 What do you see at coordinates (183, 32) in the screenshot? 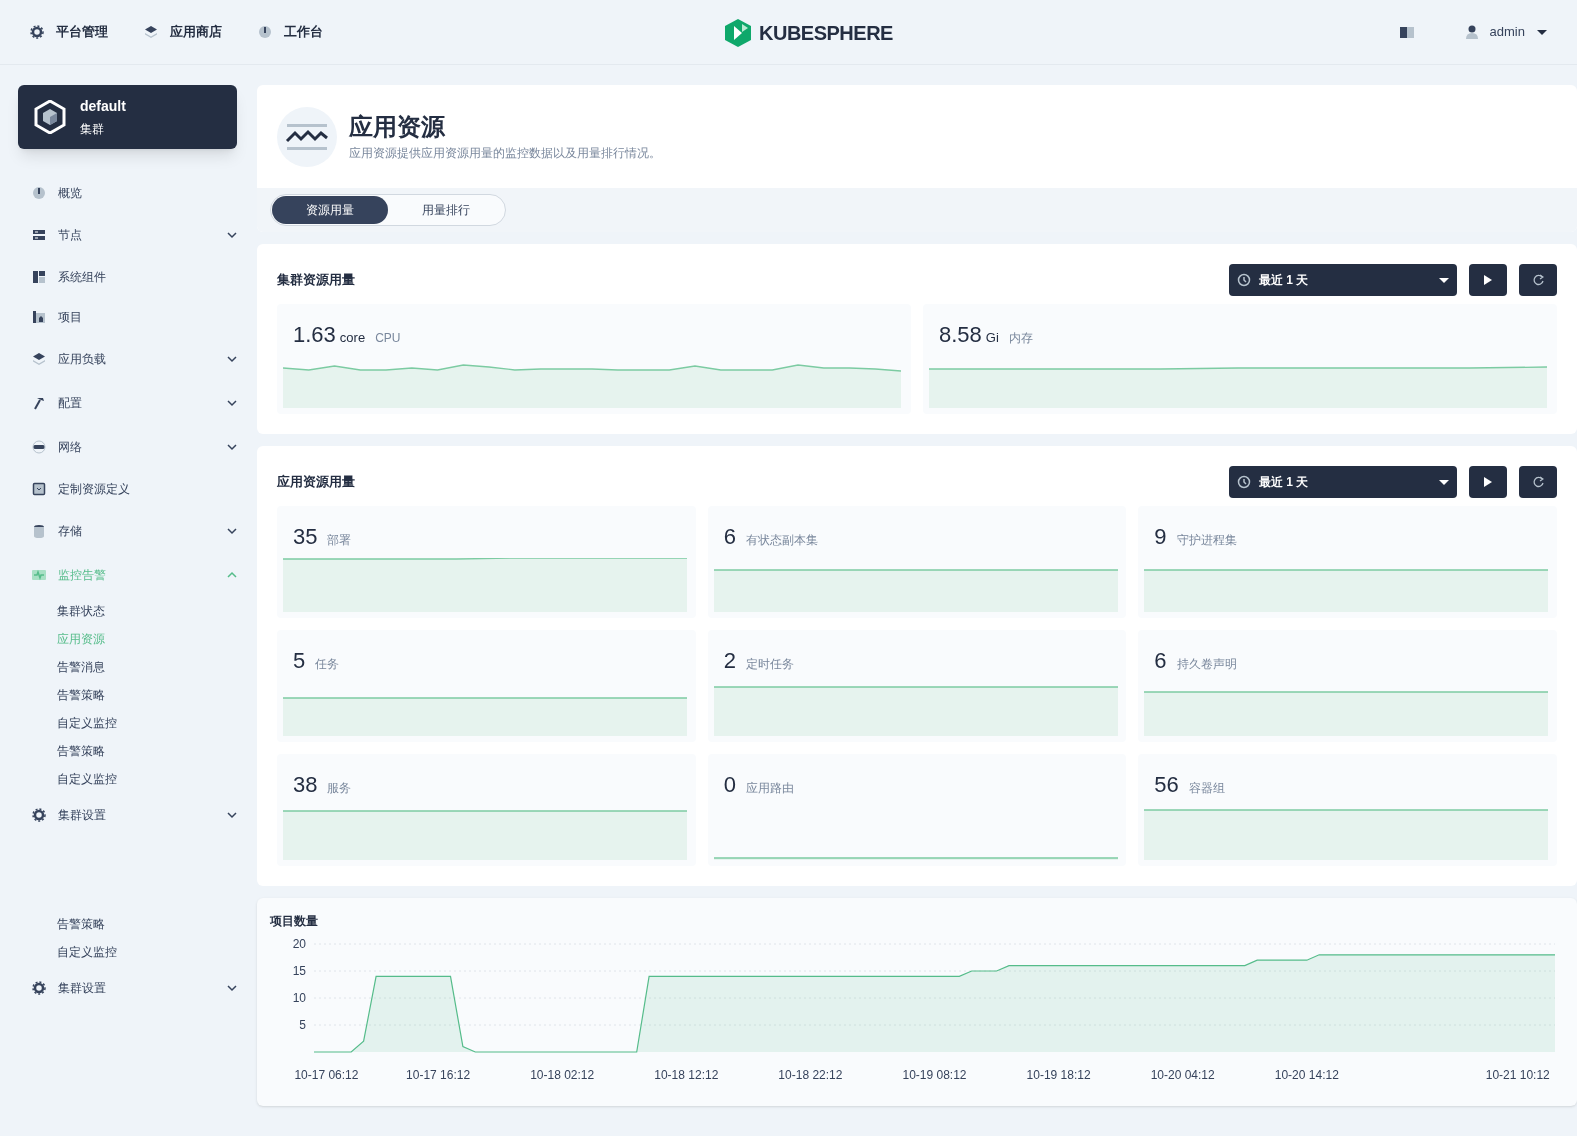
I see `nav-link: 应用商店` at bounding box center [183, 32].